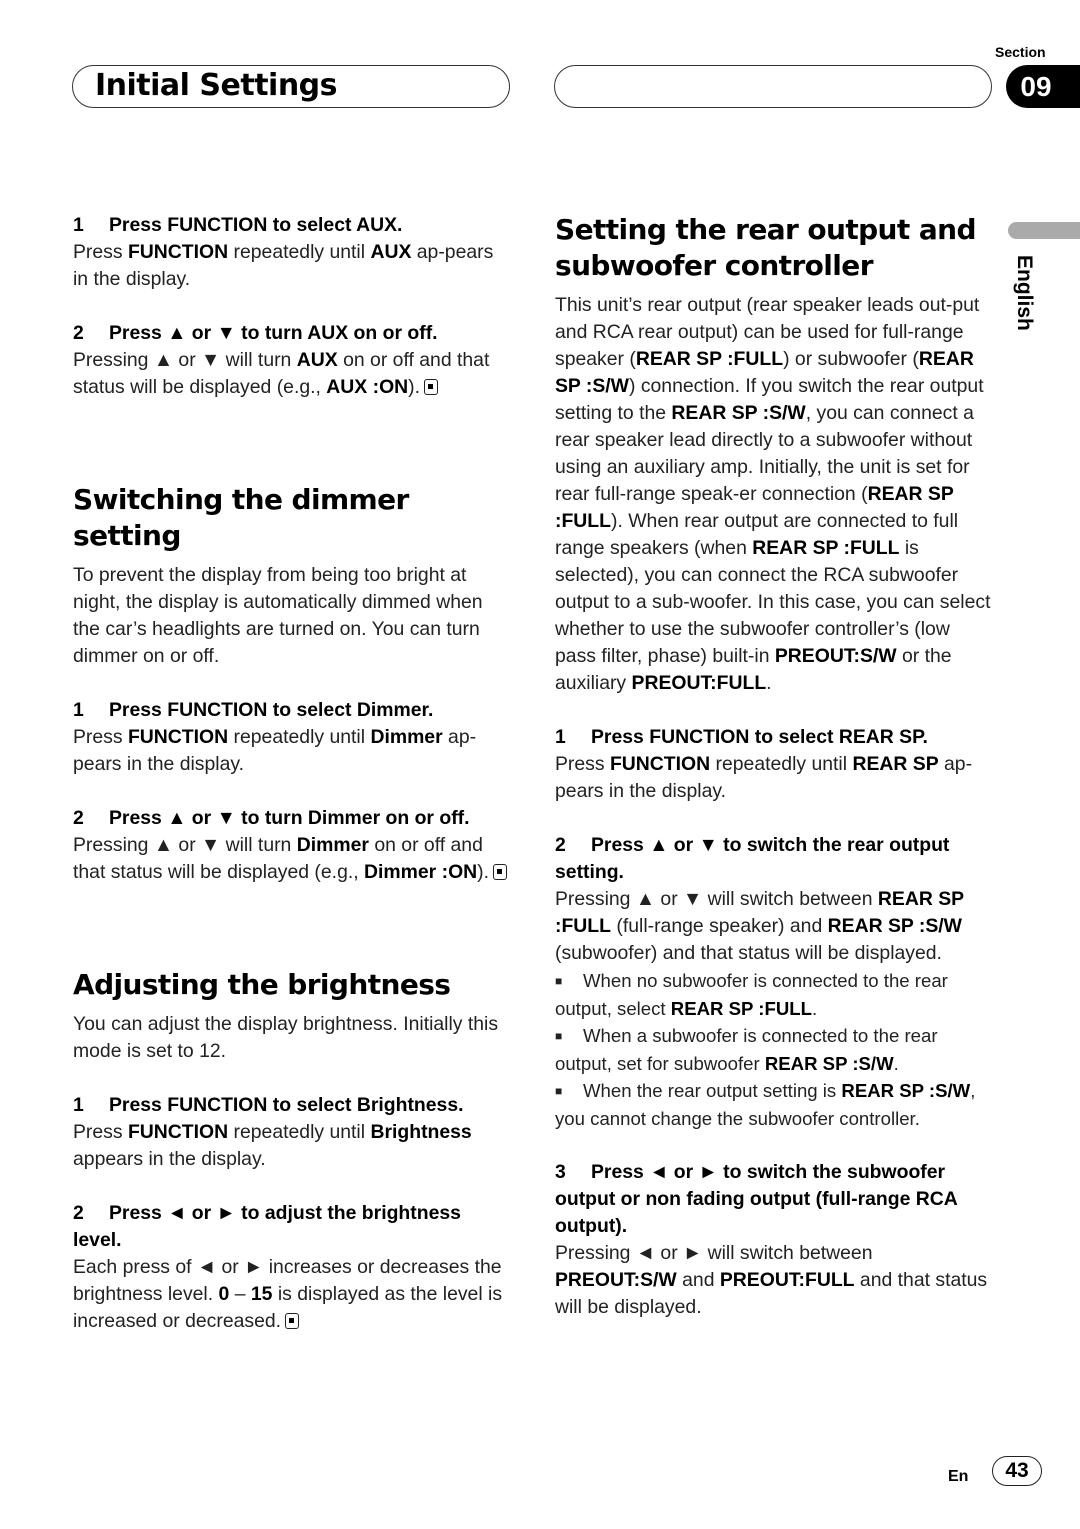 The height and width of the screenshot is (1529, 1080). I want to click on step-title: 2 Press ▲ or ▼ to turn Dimmer on or off., so click(293, 818).